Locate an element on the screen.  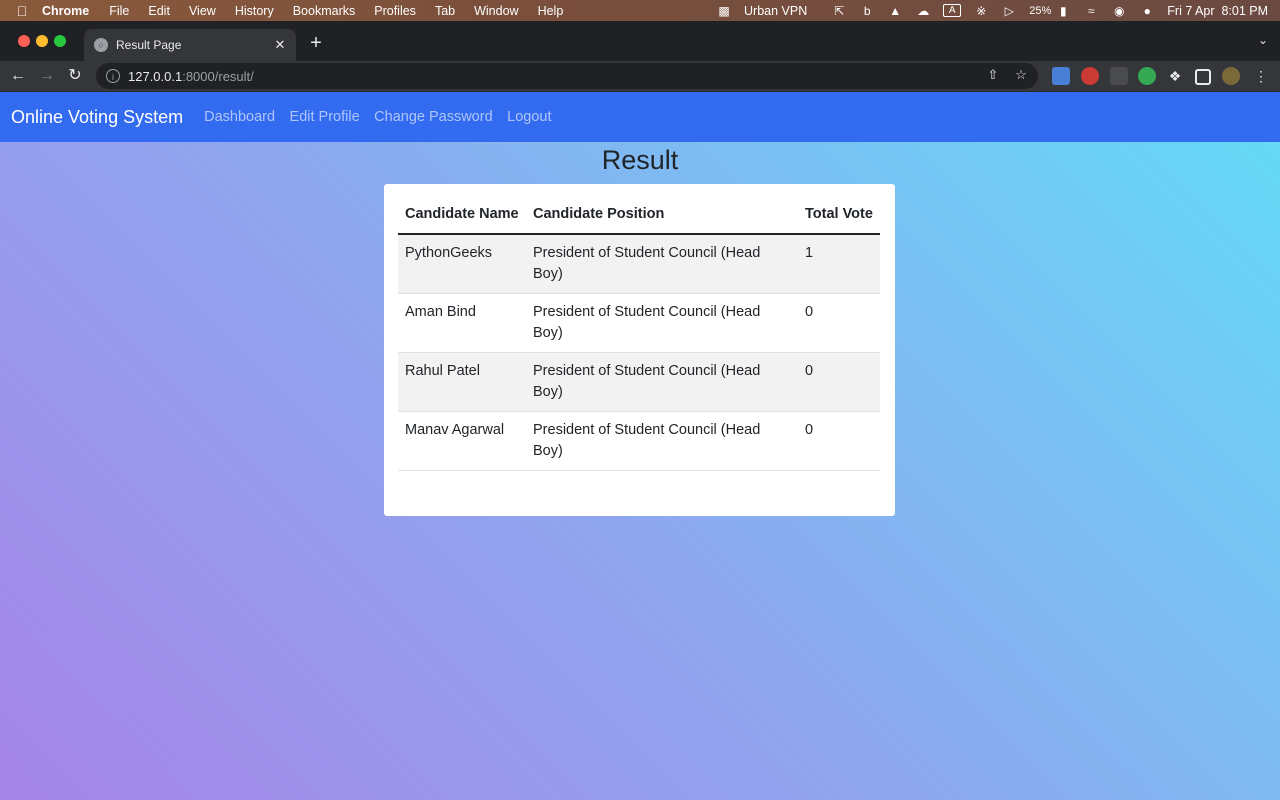
play-icon: ▷ is located at coordinates (1009, 11).